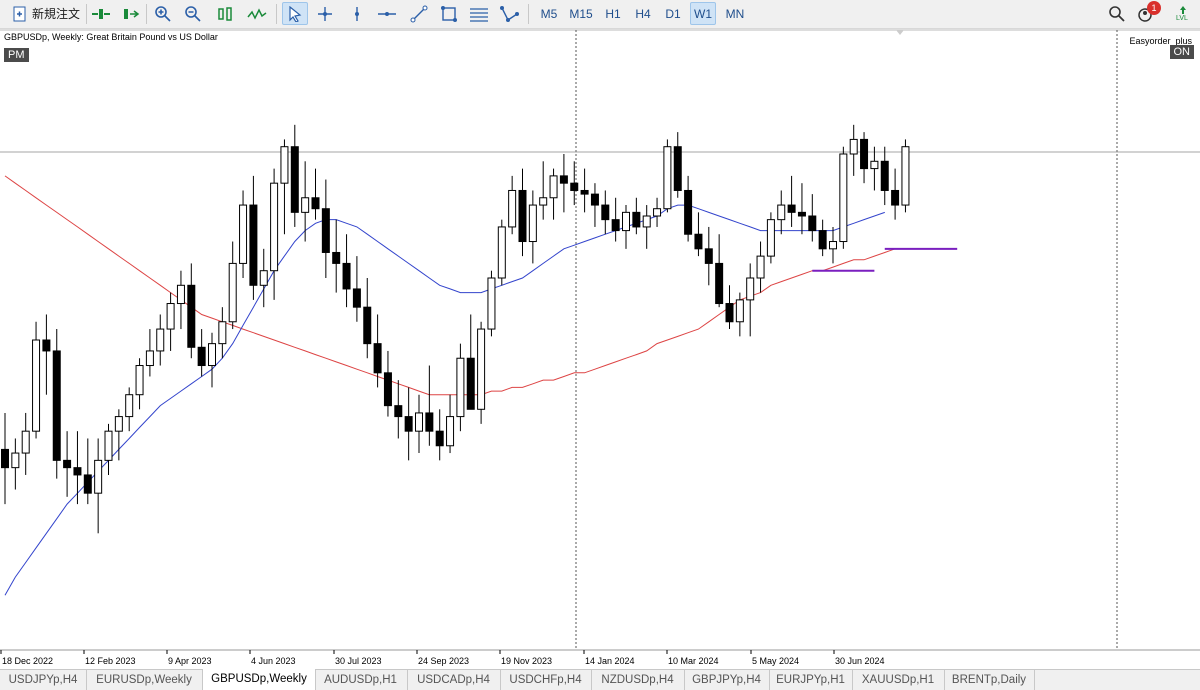  Describe the element at coordinates (225, 13) in the screenshot. I see `candles-icon` at that location.